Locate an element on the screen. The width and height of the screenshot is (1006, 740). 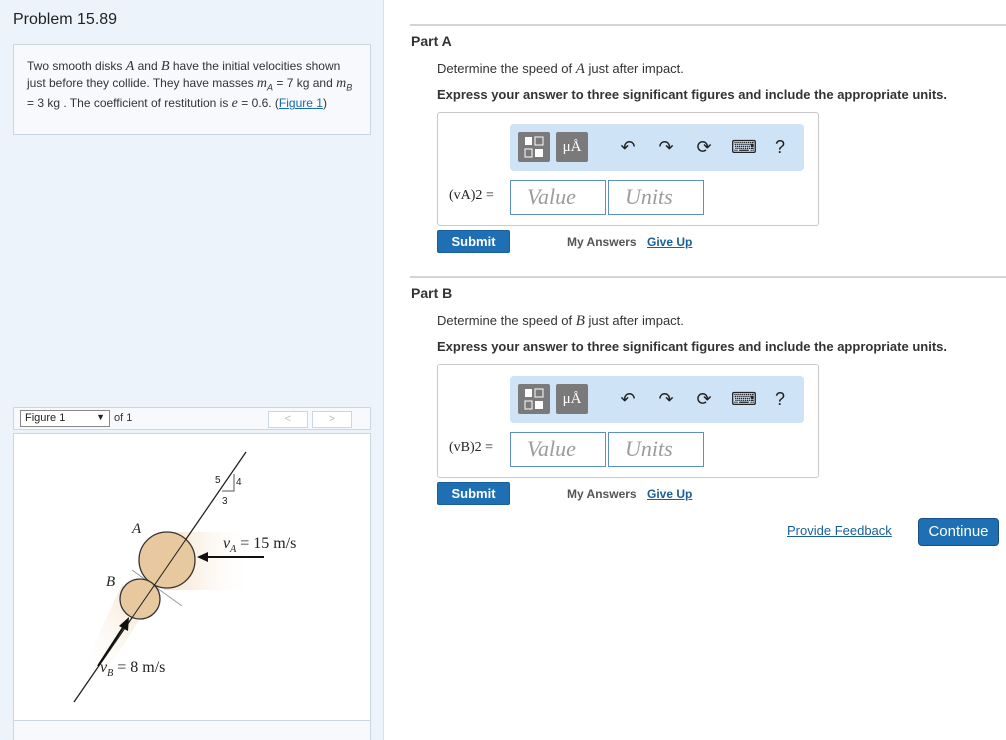
part-b-submit-button: Submit is located at coordinates (473, 493).